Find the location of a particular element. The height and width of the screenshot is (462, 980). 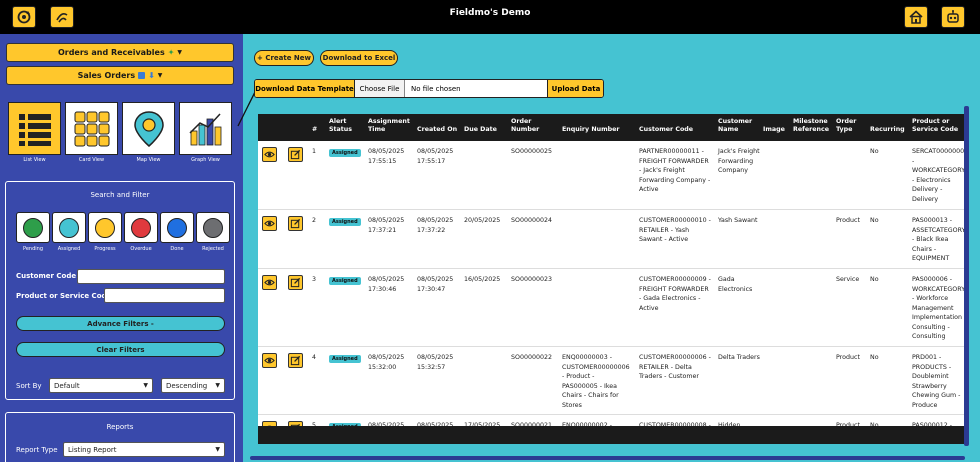

choose-file-button: Choose File is located at coordinates (380, 88).